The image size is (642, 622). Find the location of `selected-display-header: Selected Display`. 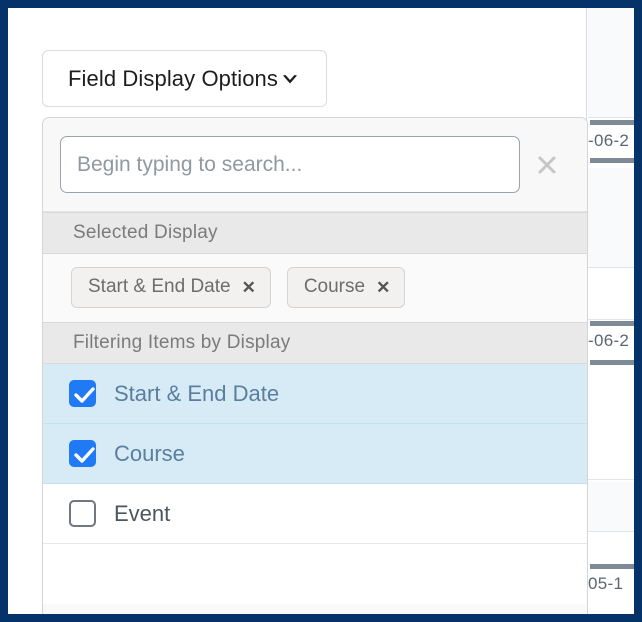

selected-display-header: Selected Display is located at coordinates (315, 233).